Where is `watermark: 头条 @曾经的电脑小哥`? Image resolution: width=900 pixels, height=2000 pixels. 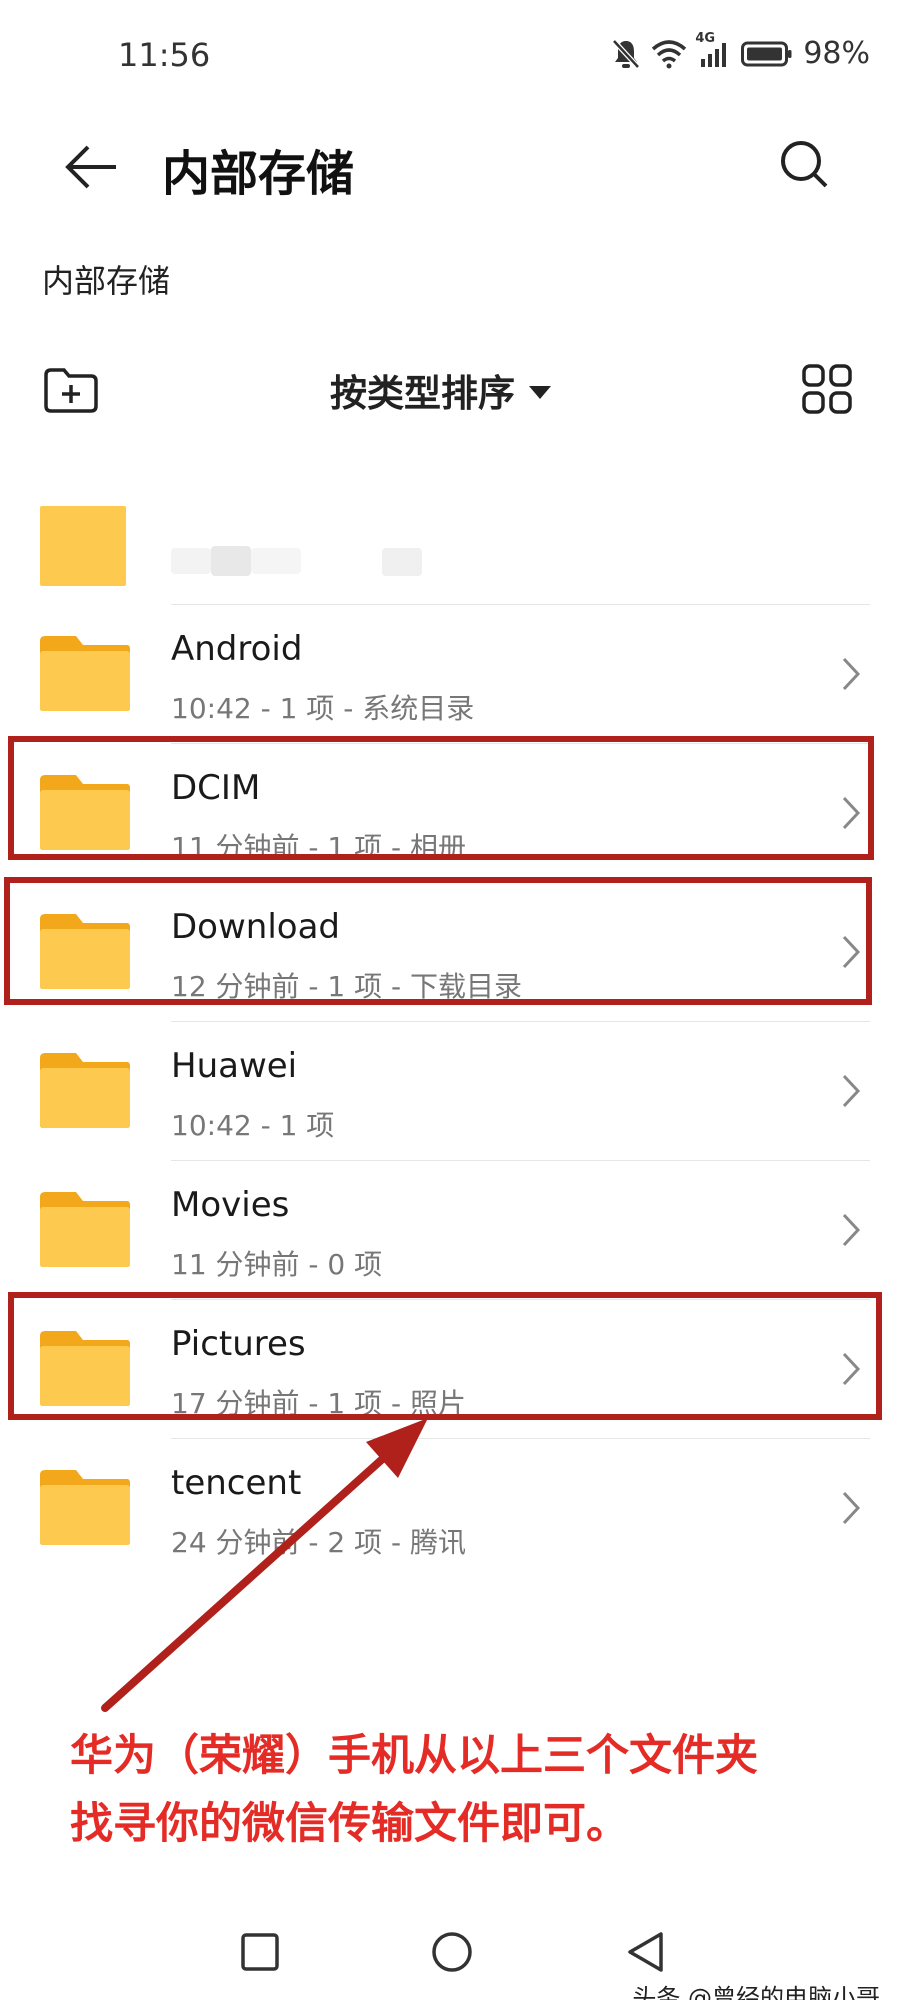
watermark: 头条 @曾经的电脑小哥 is located at coordinates (756, 1992).